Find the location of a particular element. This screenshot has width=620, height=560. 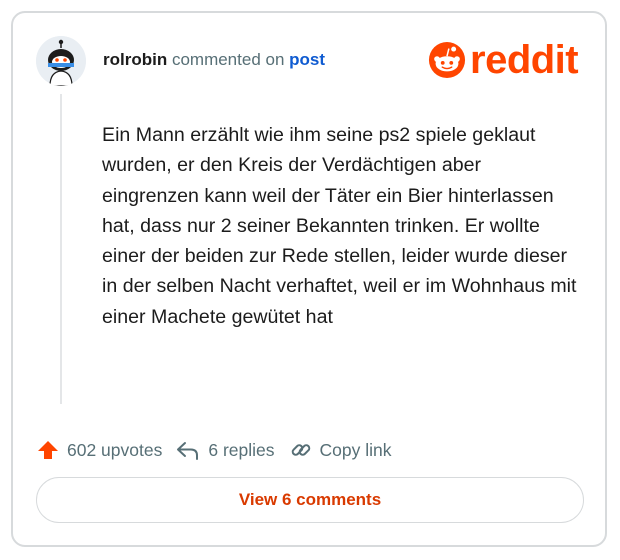

action-text: commented on is located at coordinates (228, 59).